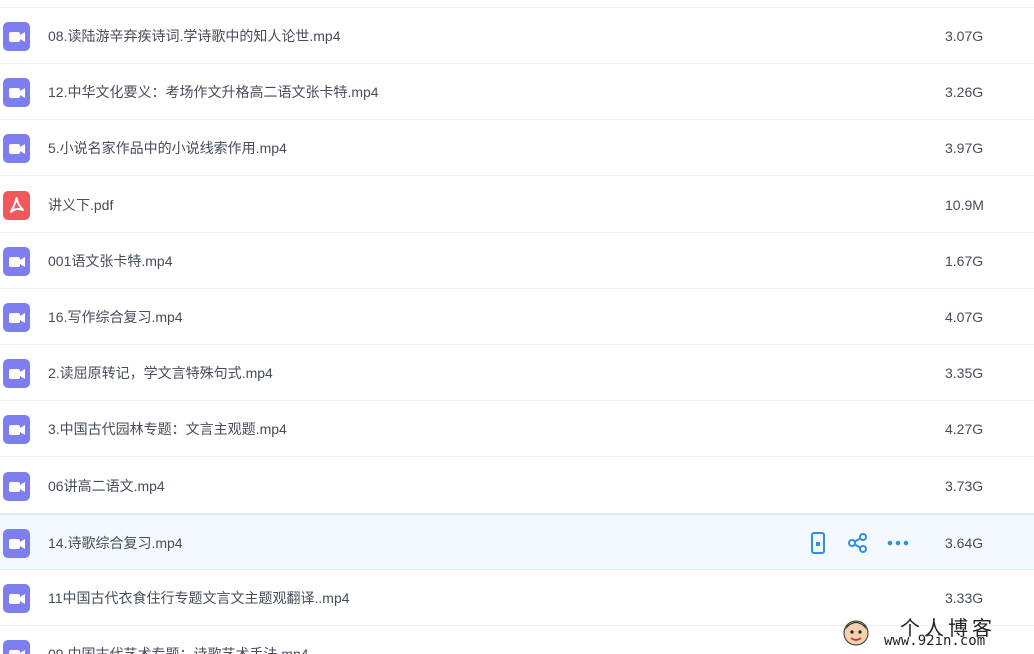  What do you see at coordinates (110, 261) in the screenshot?
I see `file-name: 001语文张卡特.mp4` at bounding box center [110, 261].